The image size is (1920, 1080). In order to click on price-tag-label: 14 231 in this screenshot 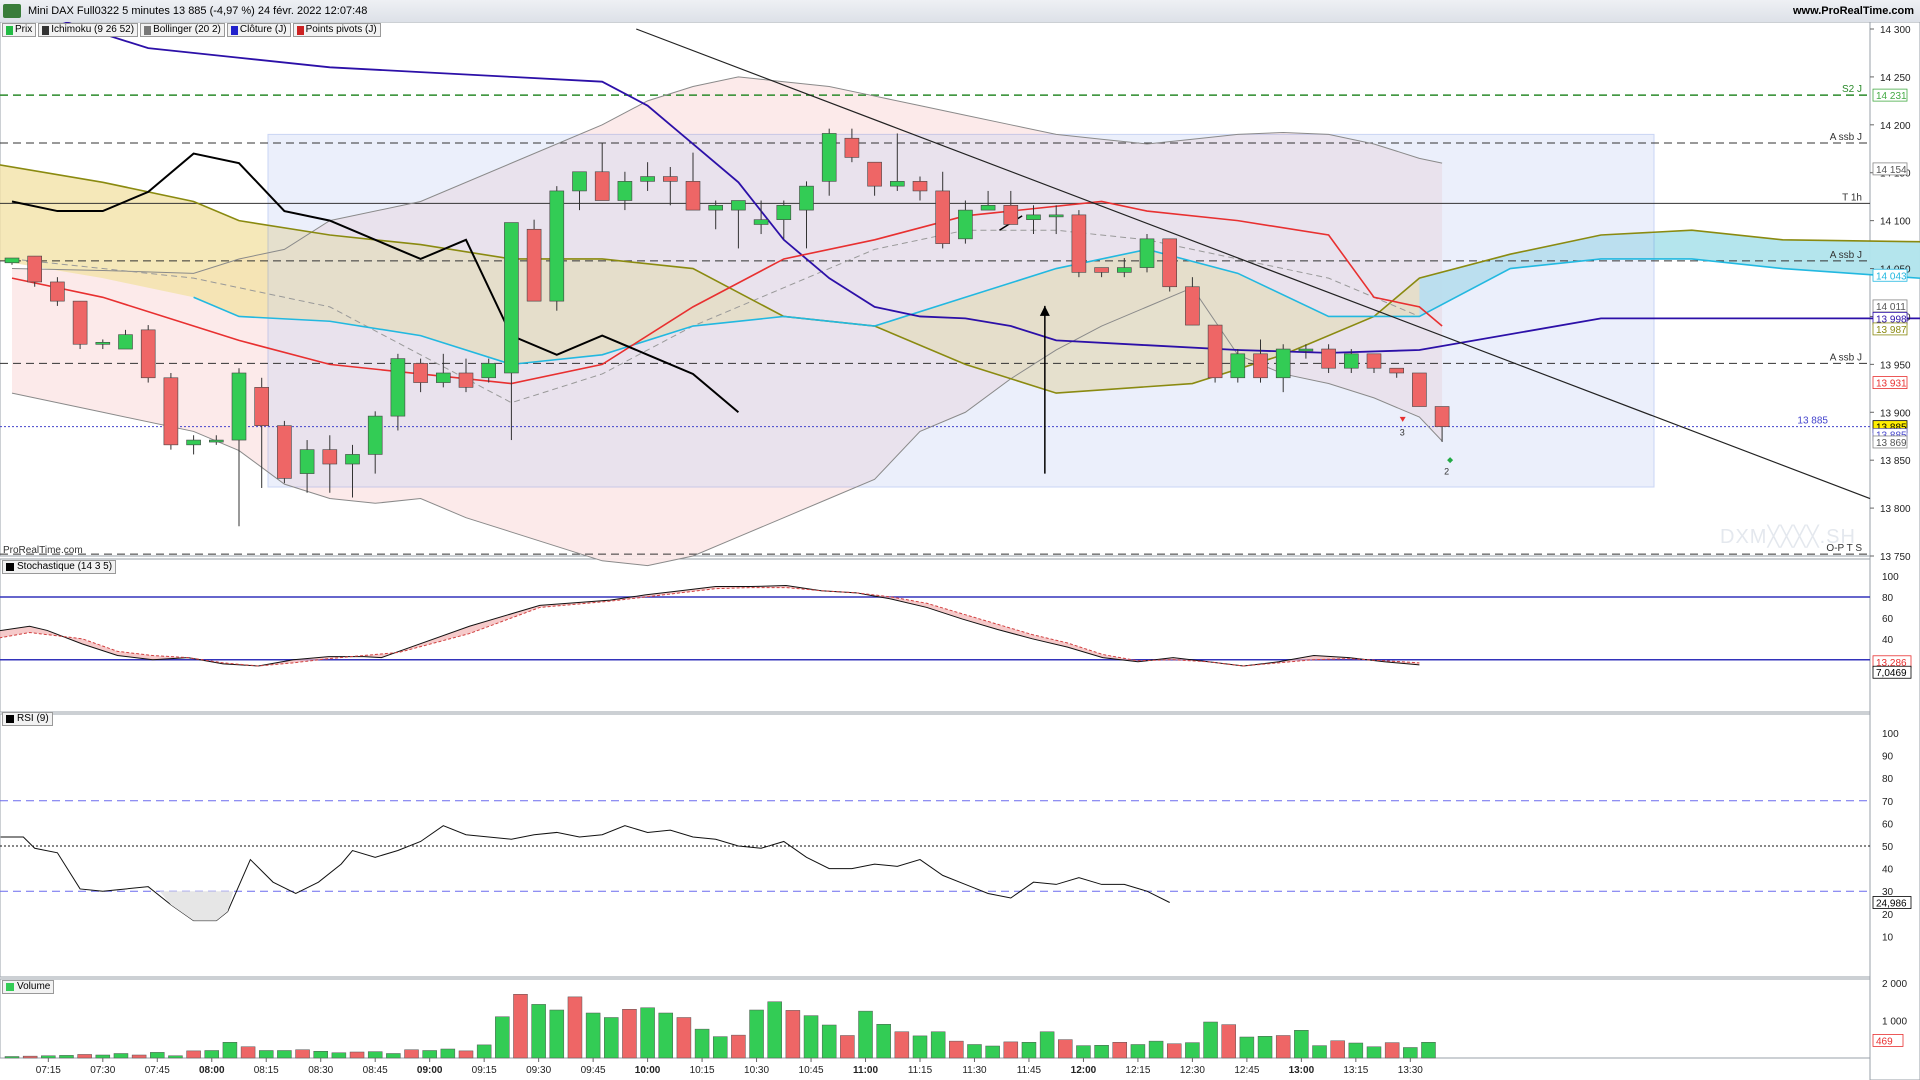, I will do `click(1891, 96)`.